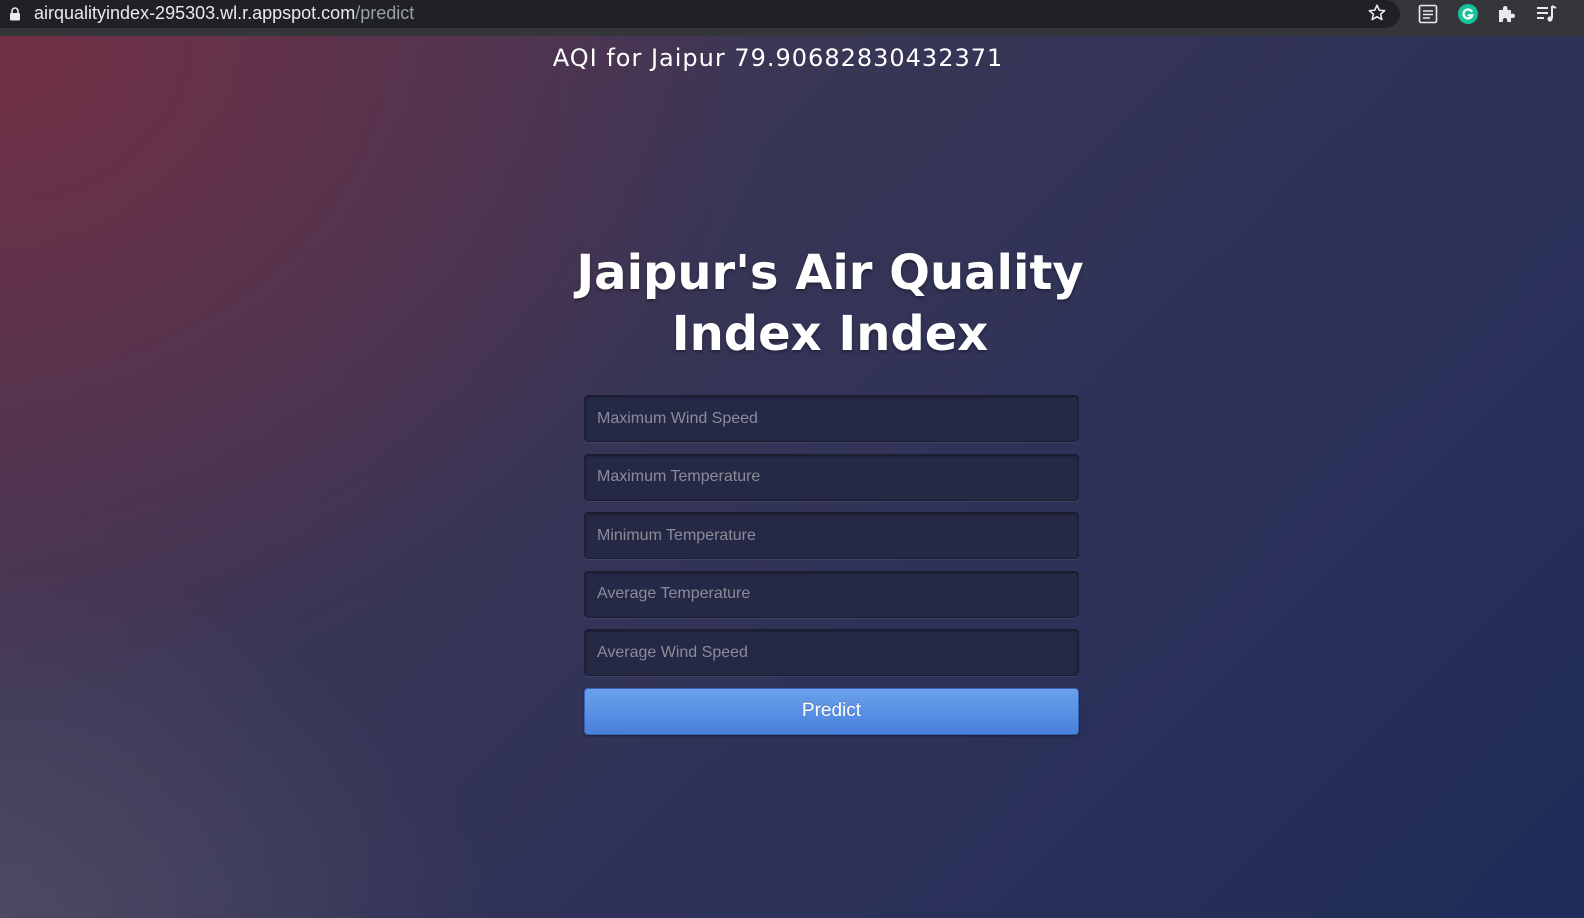 The width and height of the screenshot is (1584, 918). What do you see at coordinates (1546, 14) in the screenshot?
I see `media-control-icon` at bounding box center [1546, 14].